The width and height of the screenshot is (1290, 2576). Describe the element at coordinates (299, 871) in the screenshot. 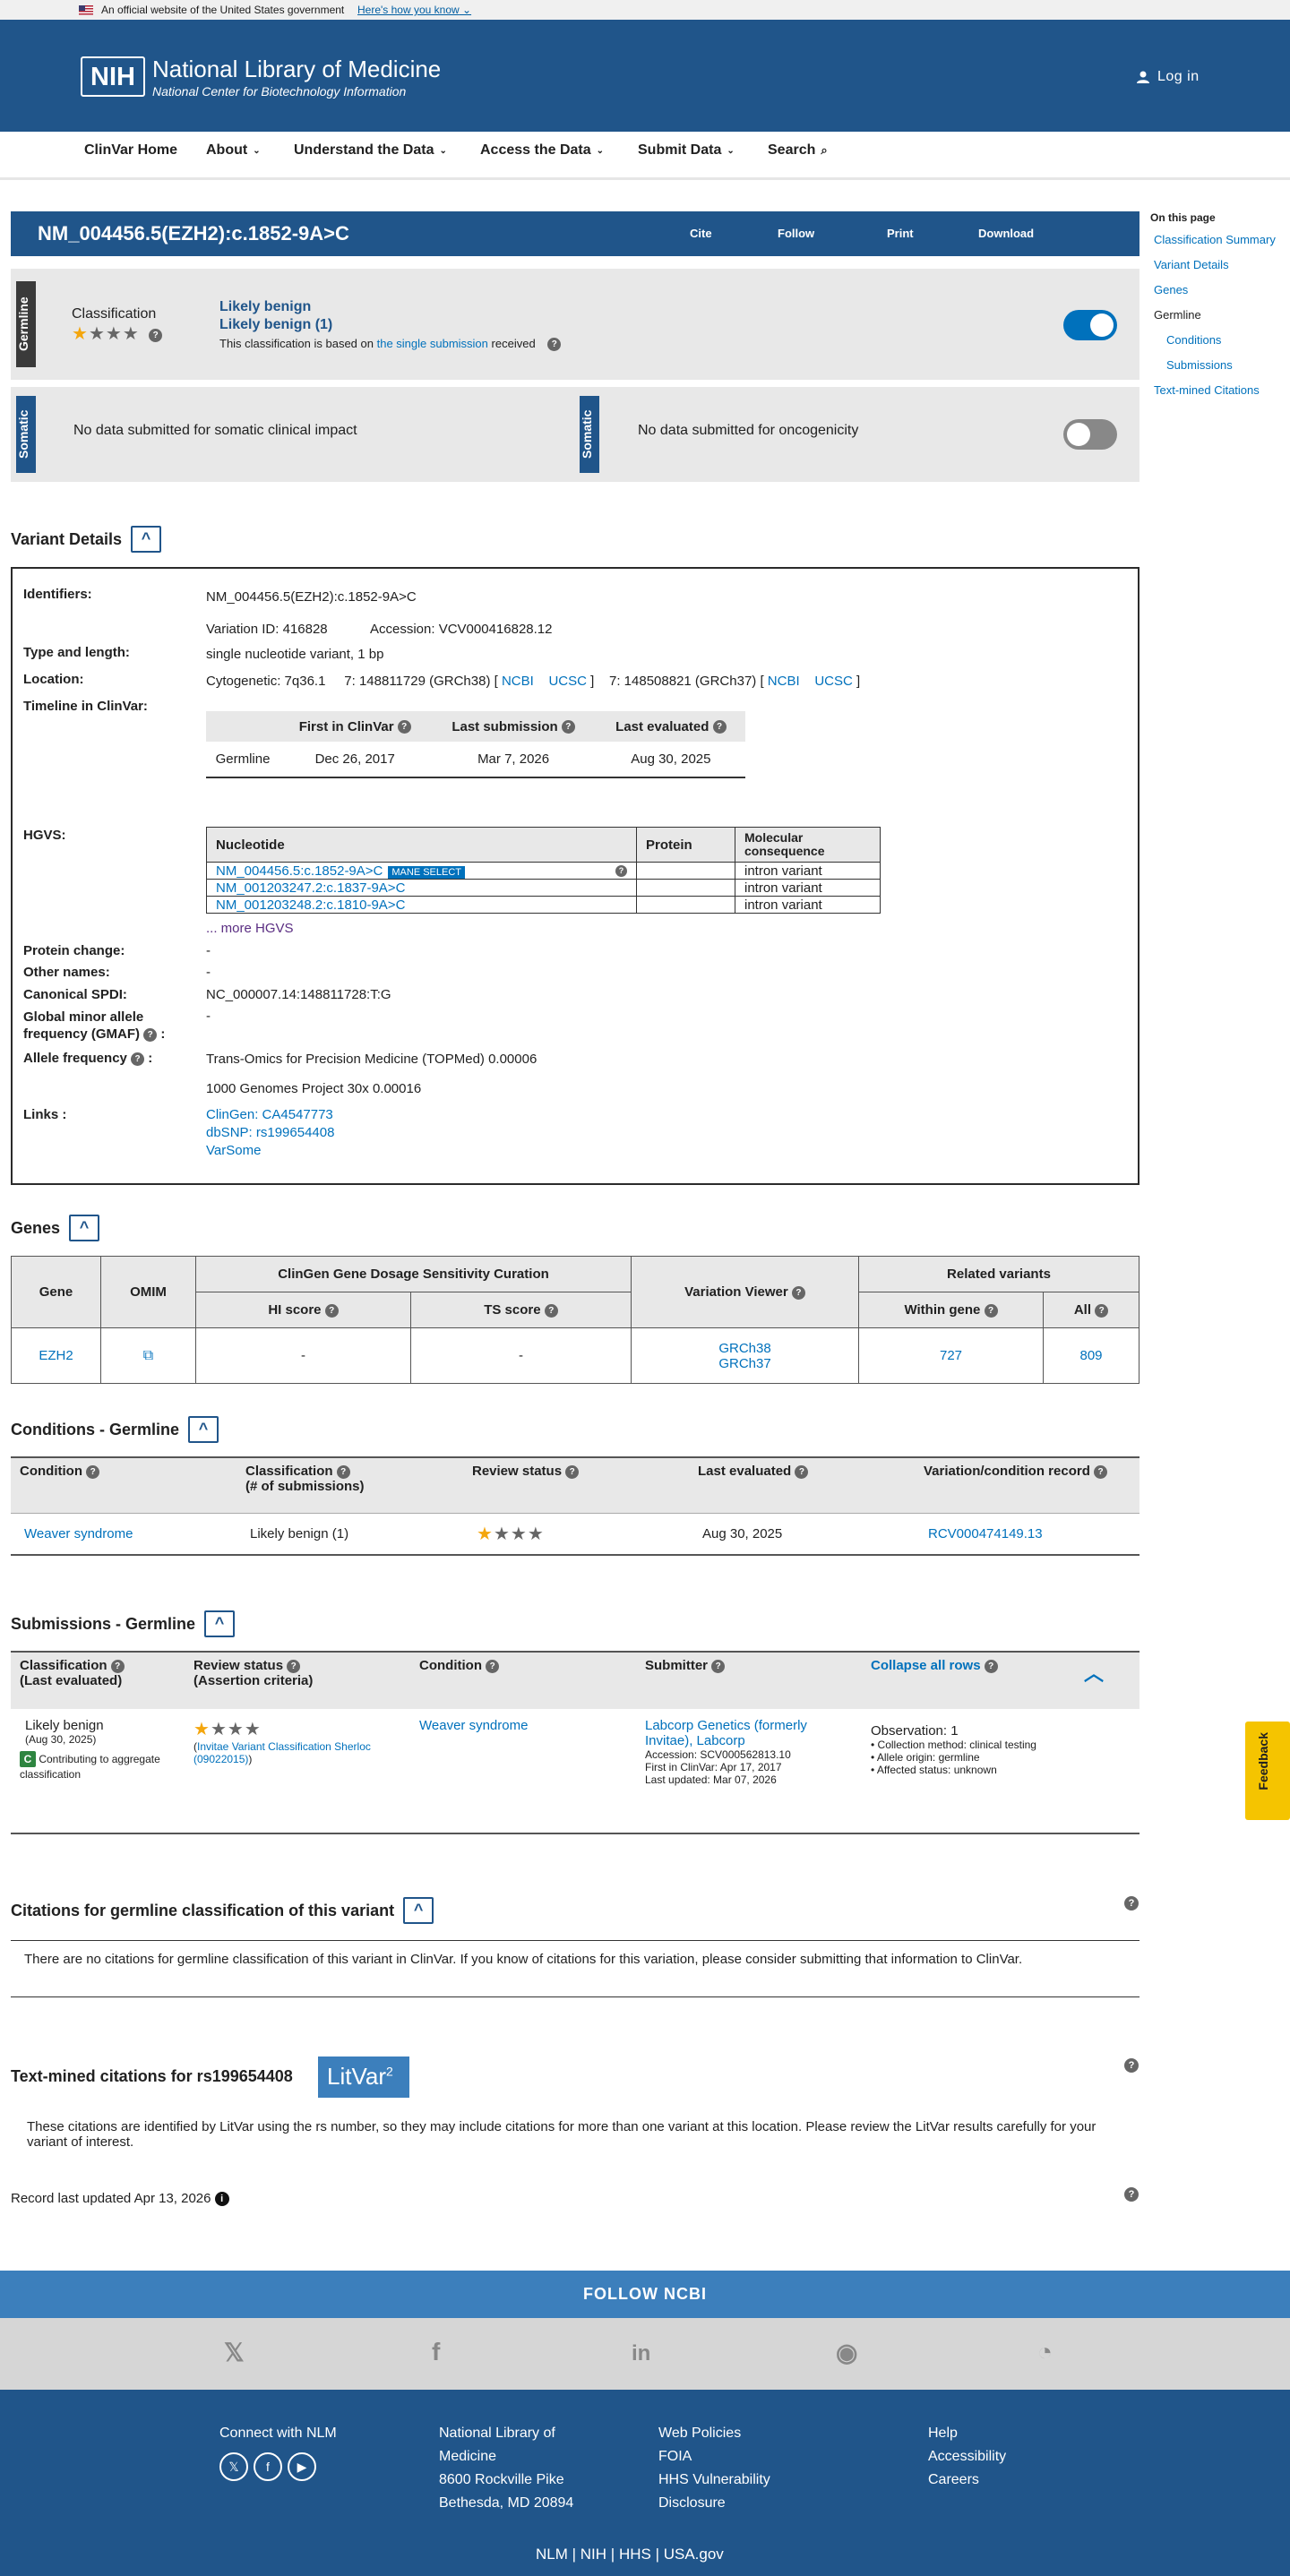

I see `hgvs-link: NM_004456.5:c.1852-9A>C` at that location.